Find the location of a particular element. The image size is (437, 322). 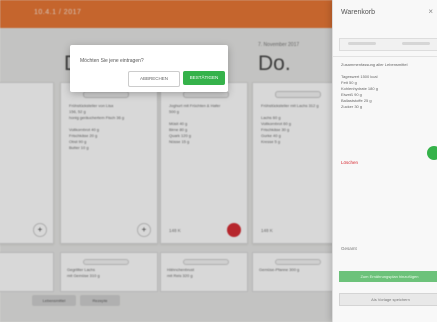

dialog-question: Möchten Sie jene eintragen? is located at coordinates (112, 61).